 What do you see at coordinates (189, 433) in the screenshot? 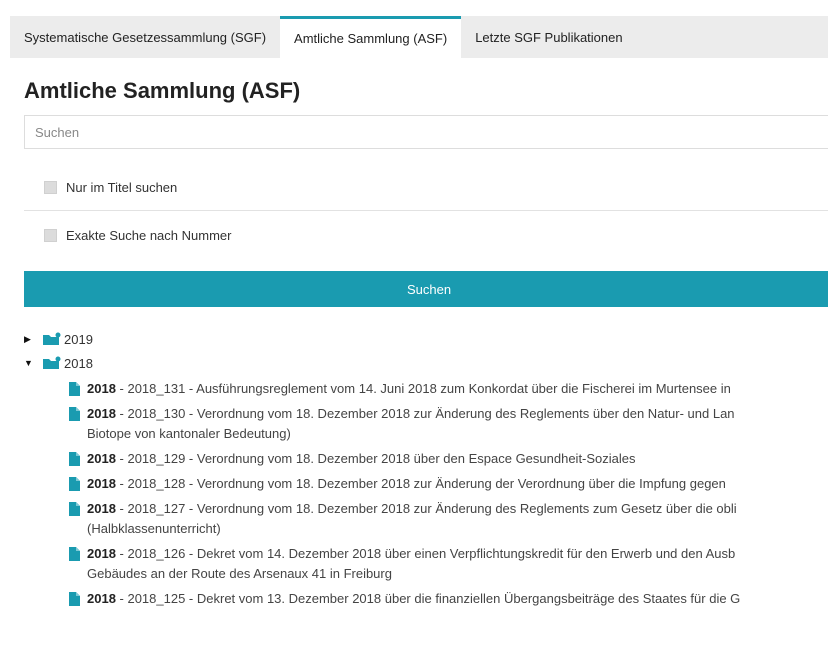
I see `document-title-continued: Biotope von kantonaler Bedeutung)` at bounding box center [189, 433].